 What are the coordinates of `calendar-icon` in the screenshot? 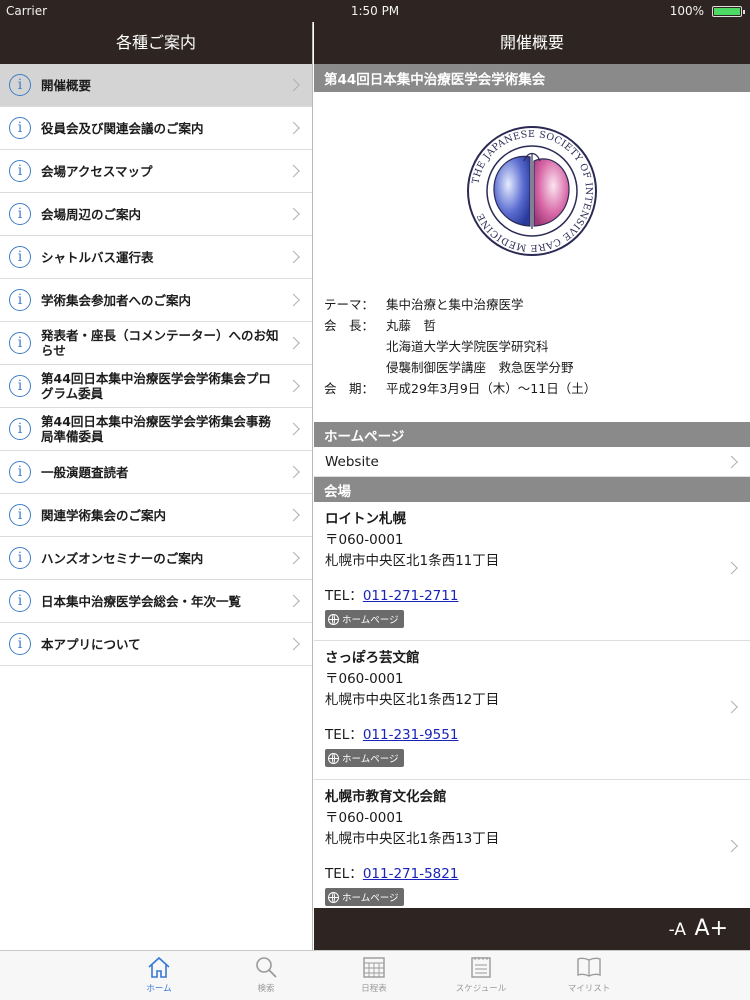 It's located at (374, 967).